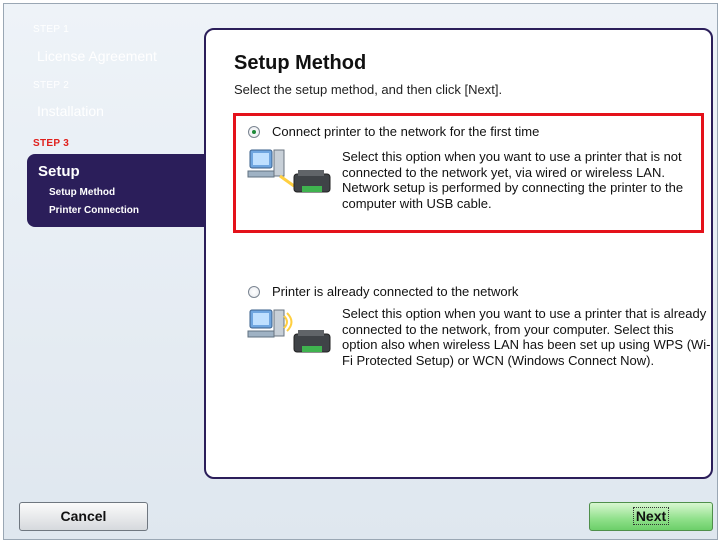 Image resolution: width=723 pixels, height=545 pixels. I want to click on step-2-label: STEP 2, so click(51, 85).